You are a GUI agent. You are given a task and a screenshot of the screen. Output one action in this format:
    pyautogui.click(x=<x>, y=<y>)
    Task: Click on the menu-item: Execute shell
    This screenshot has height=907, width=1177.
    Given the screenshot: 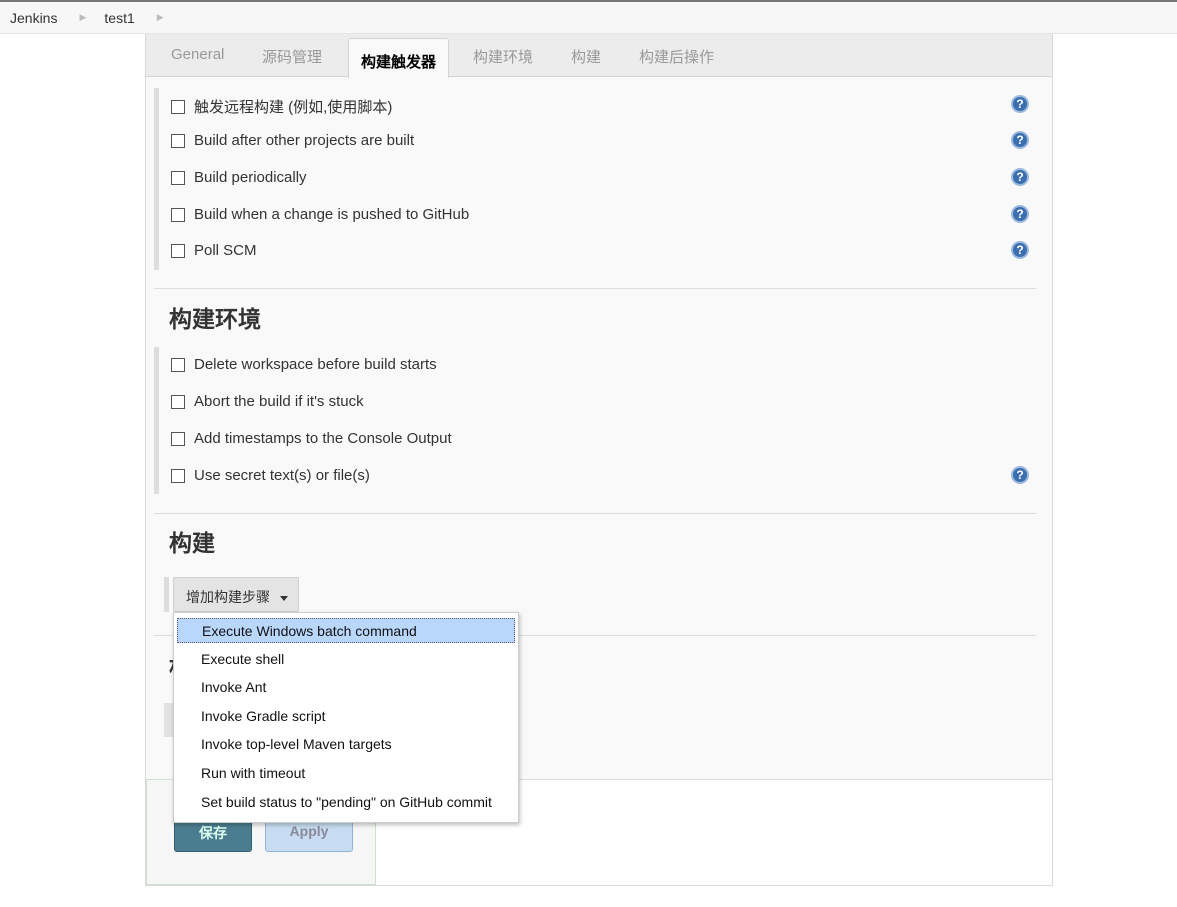 What is the action you would take?
    pyautogui.click(x=346, y=659)
    